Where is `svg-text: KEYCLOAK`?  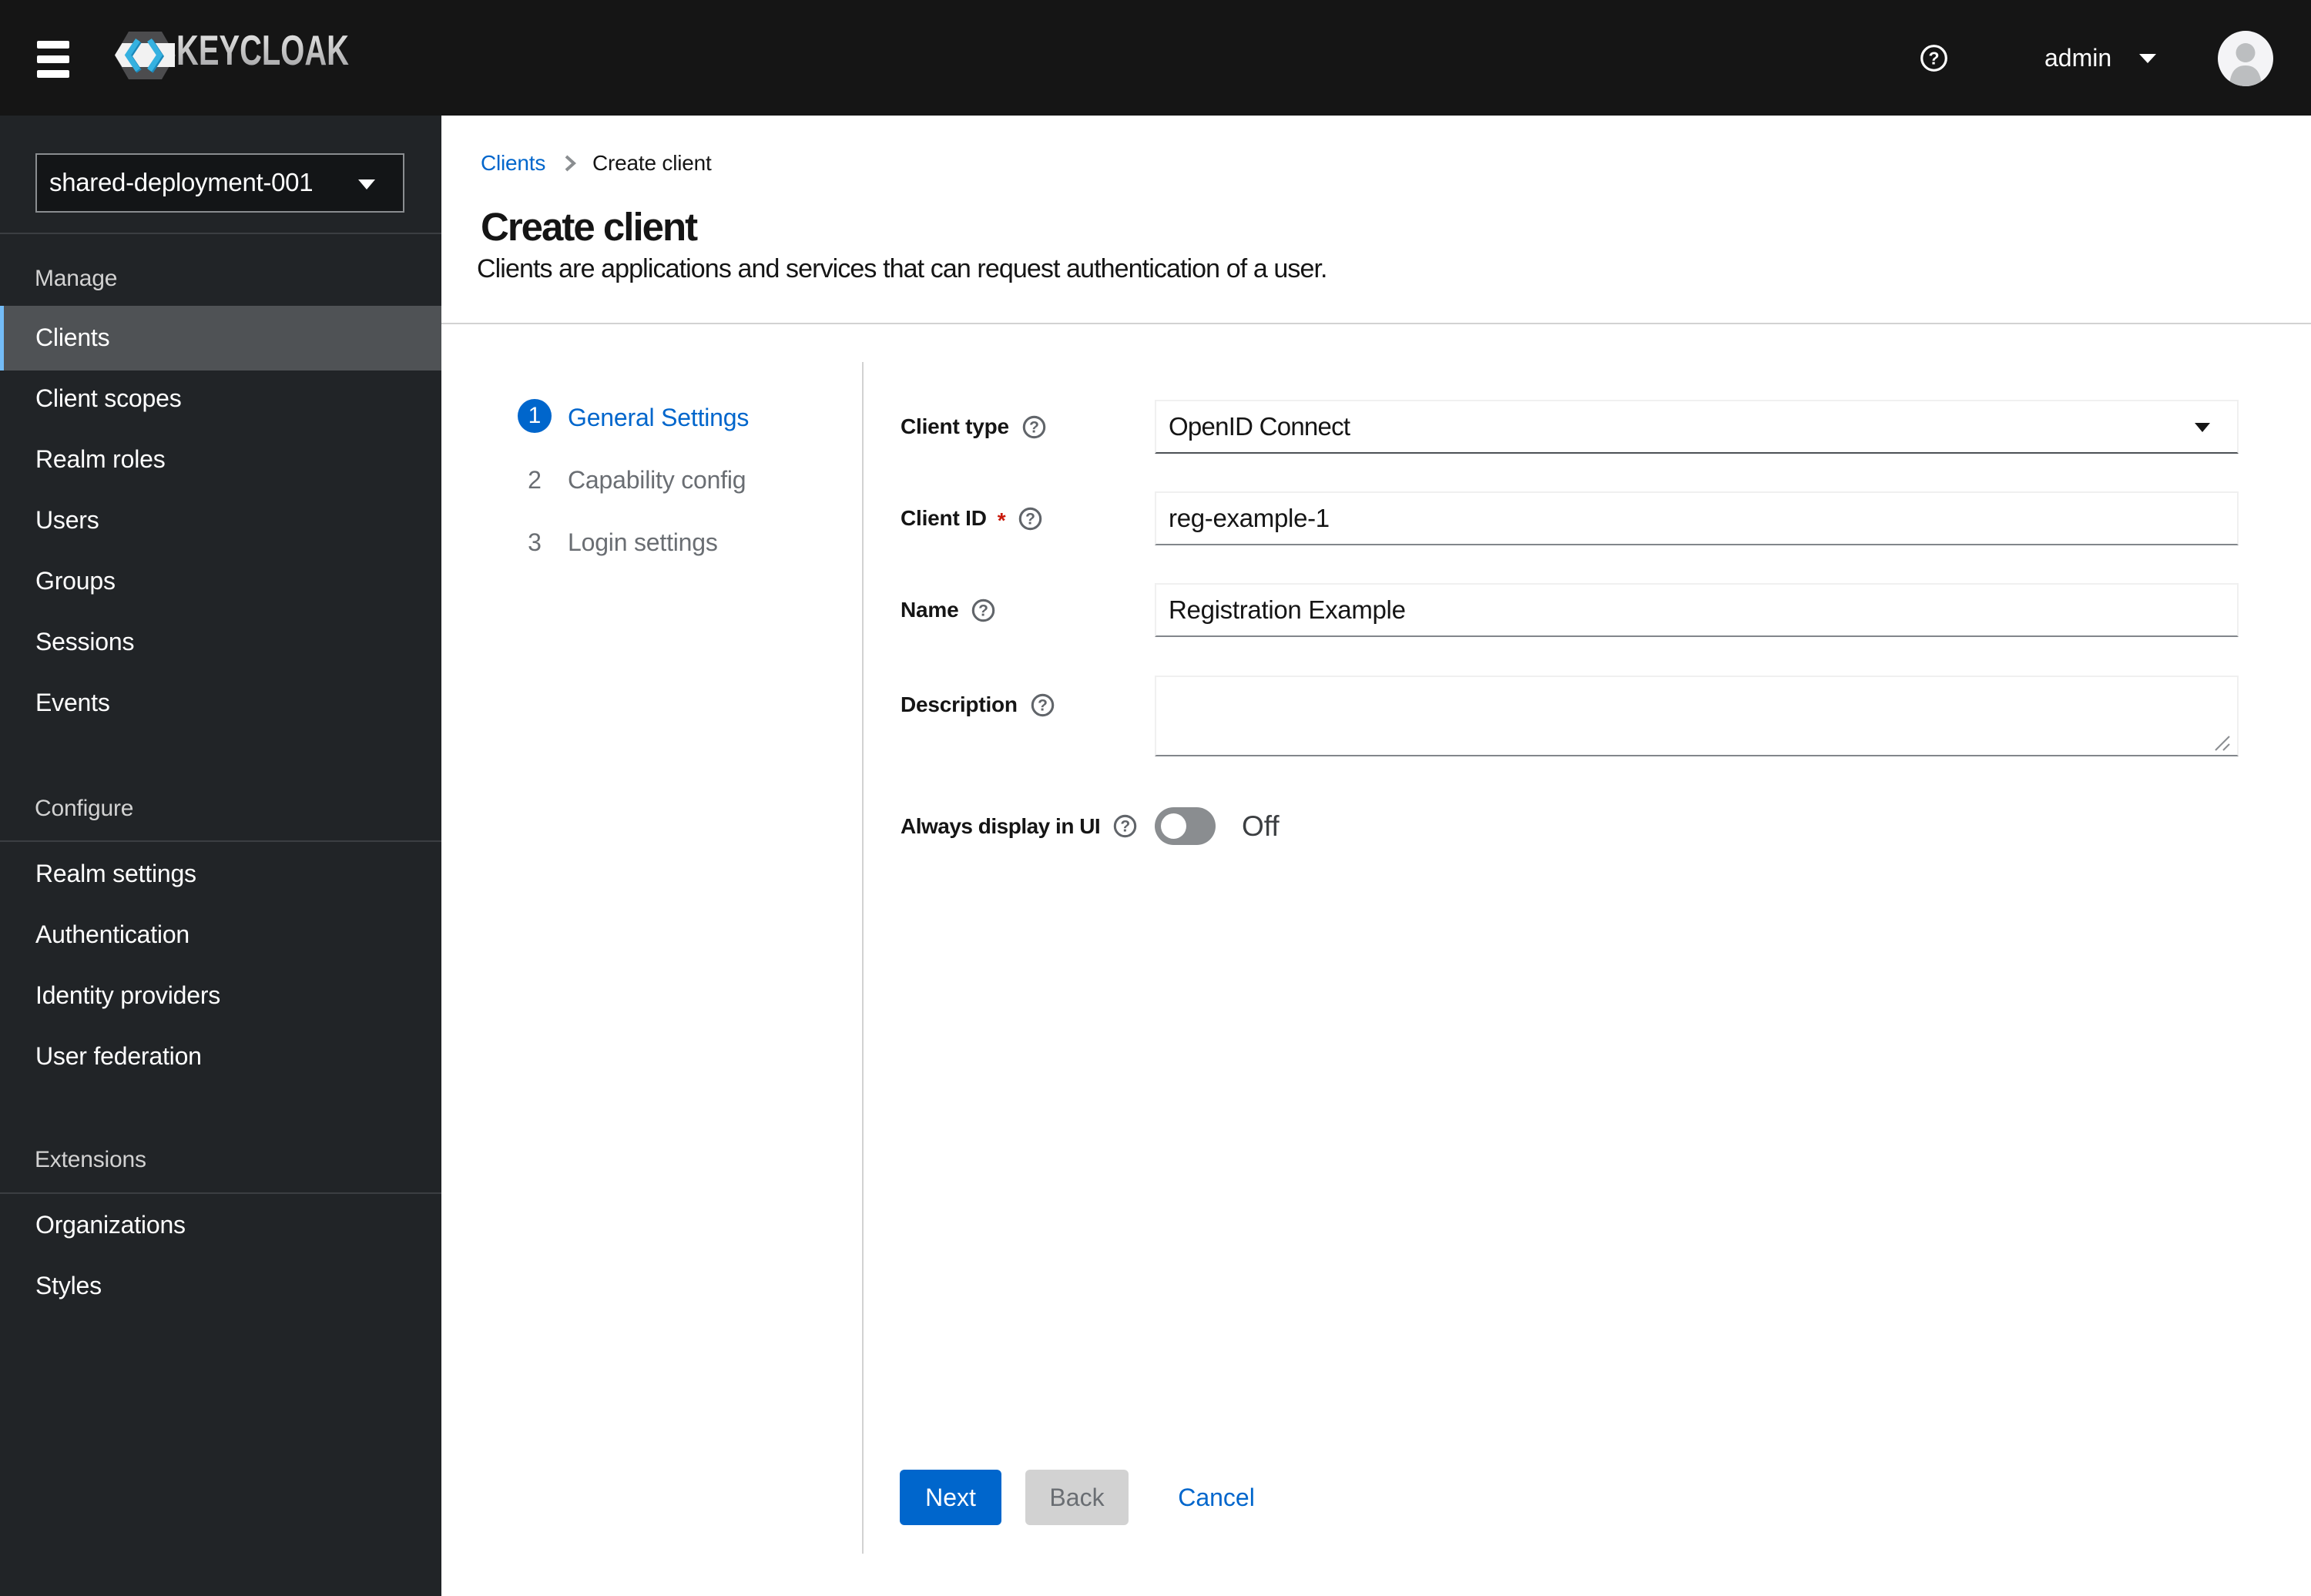 svg-text: KEYCLOAK is located at coordinates (262, 53).